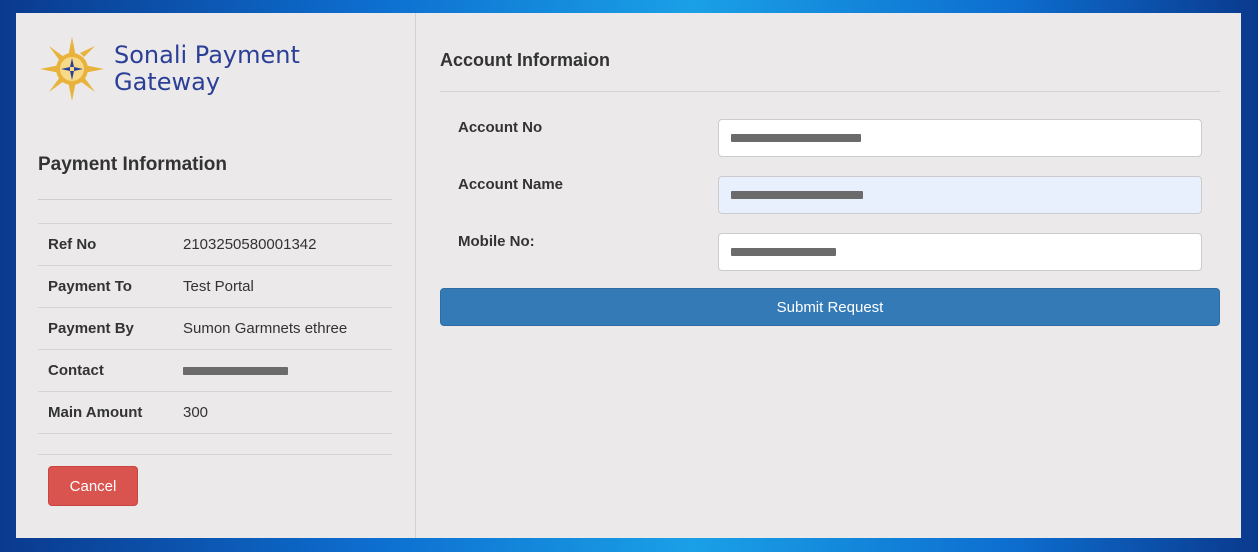 The image size is (1258, 552). I want to click on brand-logo: Sonali Payment Gateway, so click(170, 69).